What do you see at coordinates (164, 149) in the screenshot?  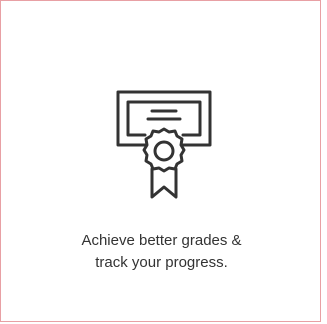 I see `certificate-icon` at bounding box center [164, 149].